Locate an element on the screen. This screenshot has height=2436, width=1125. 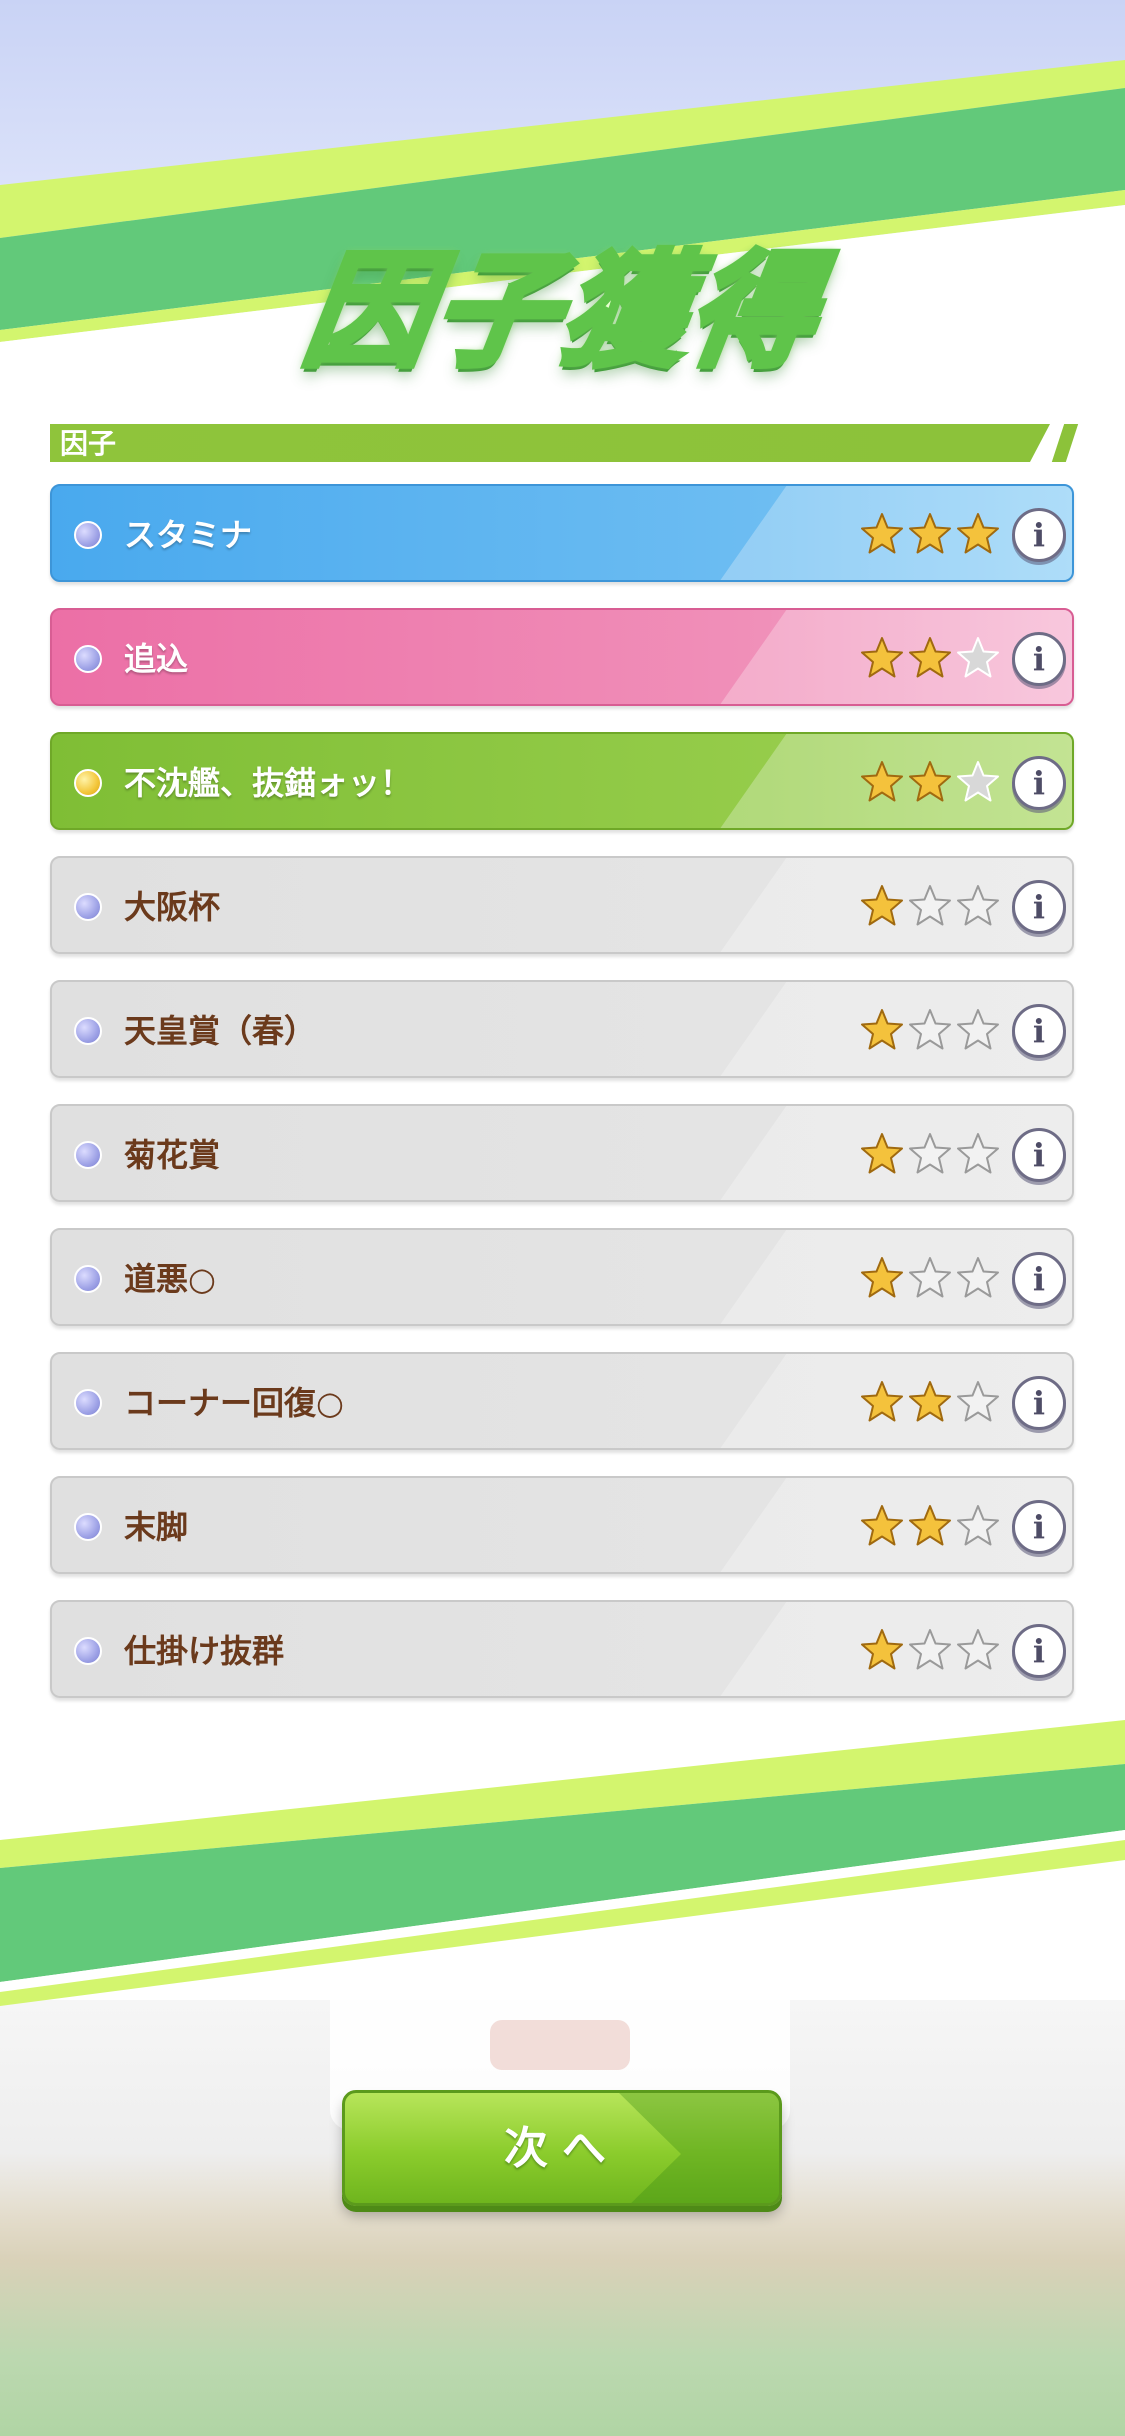
factor-row: 追込 i is located at coordinates (562, 657).